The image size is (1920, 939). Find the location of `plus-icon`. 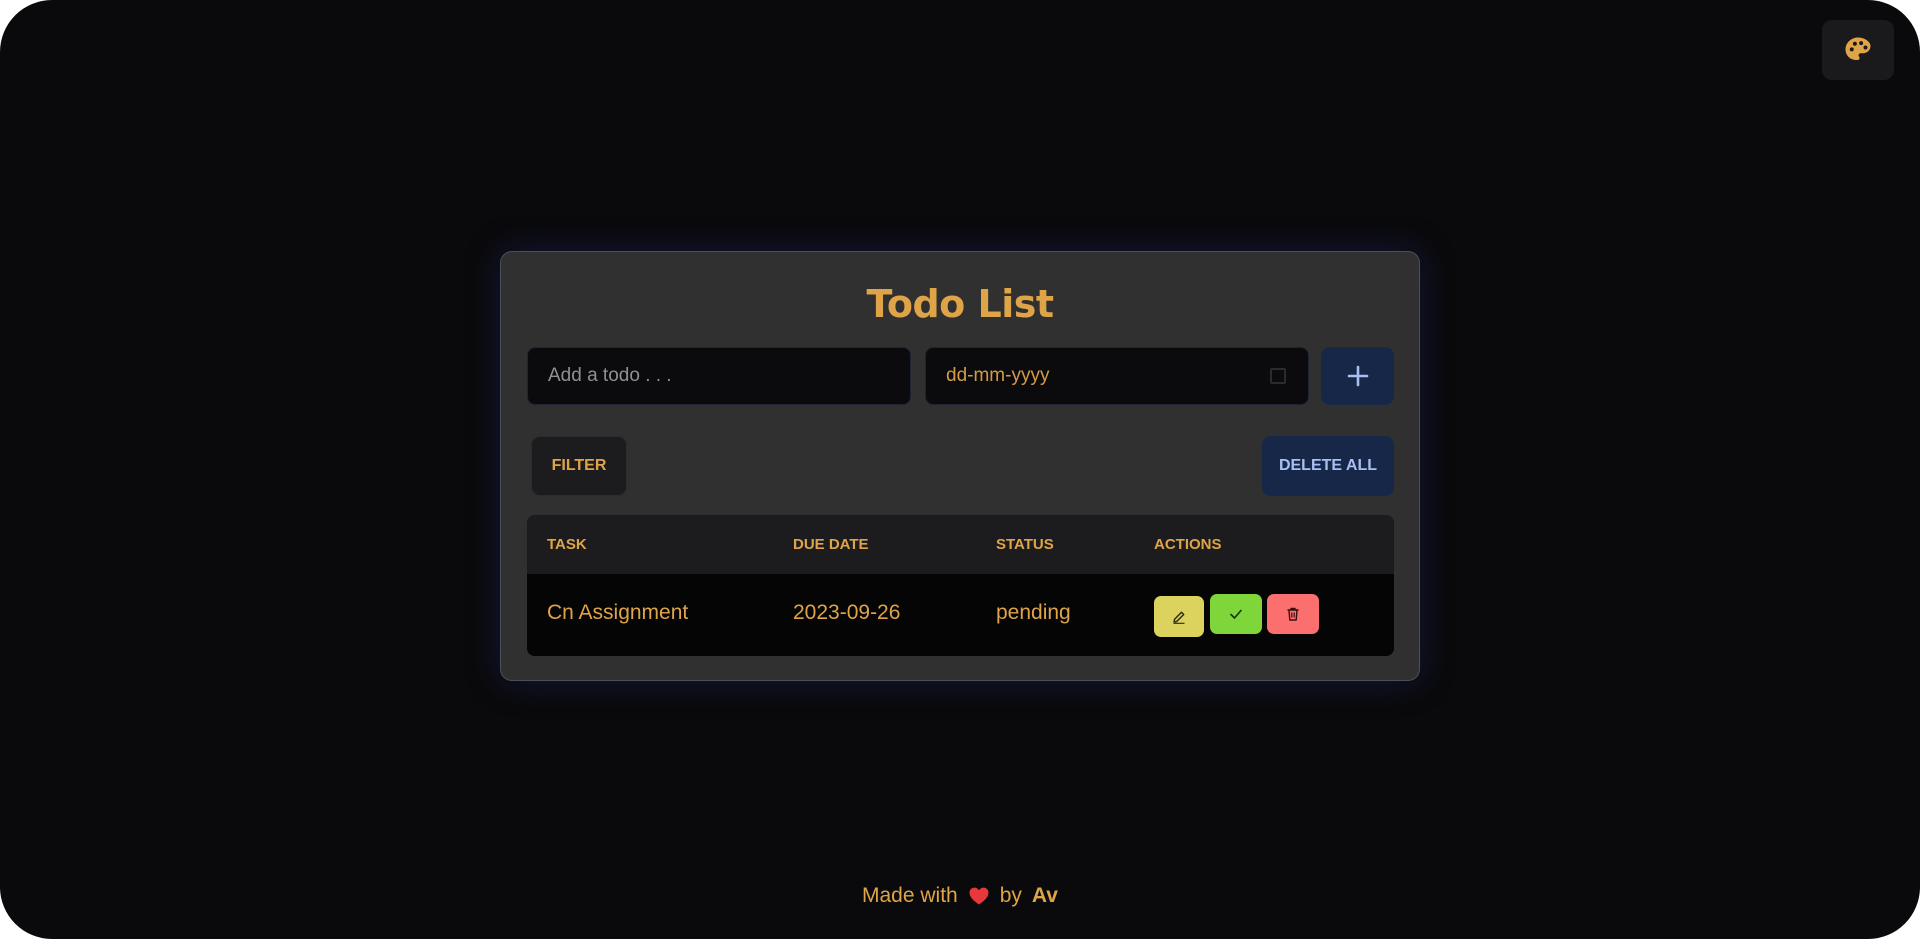

plus-icon is located at coordinates (1357, 376).